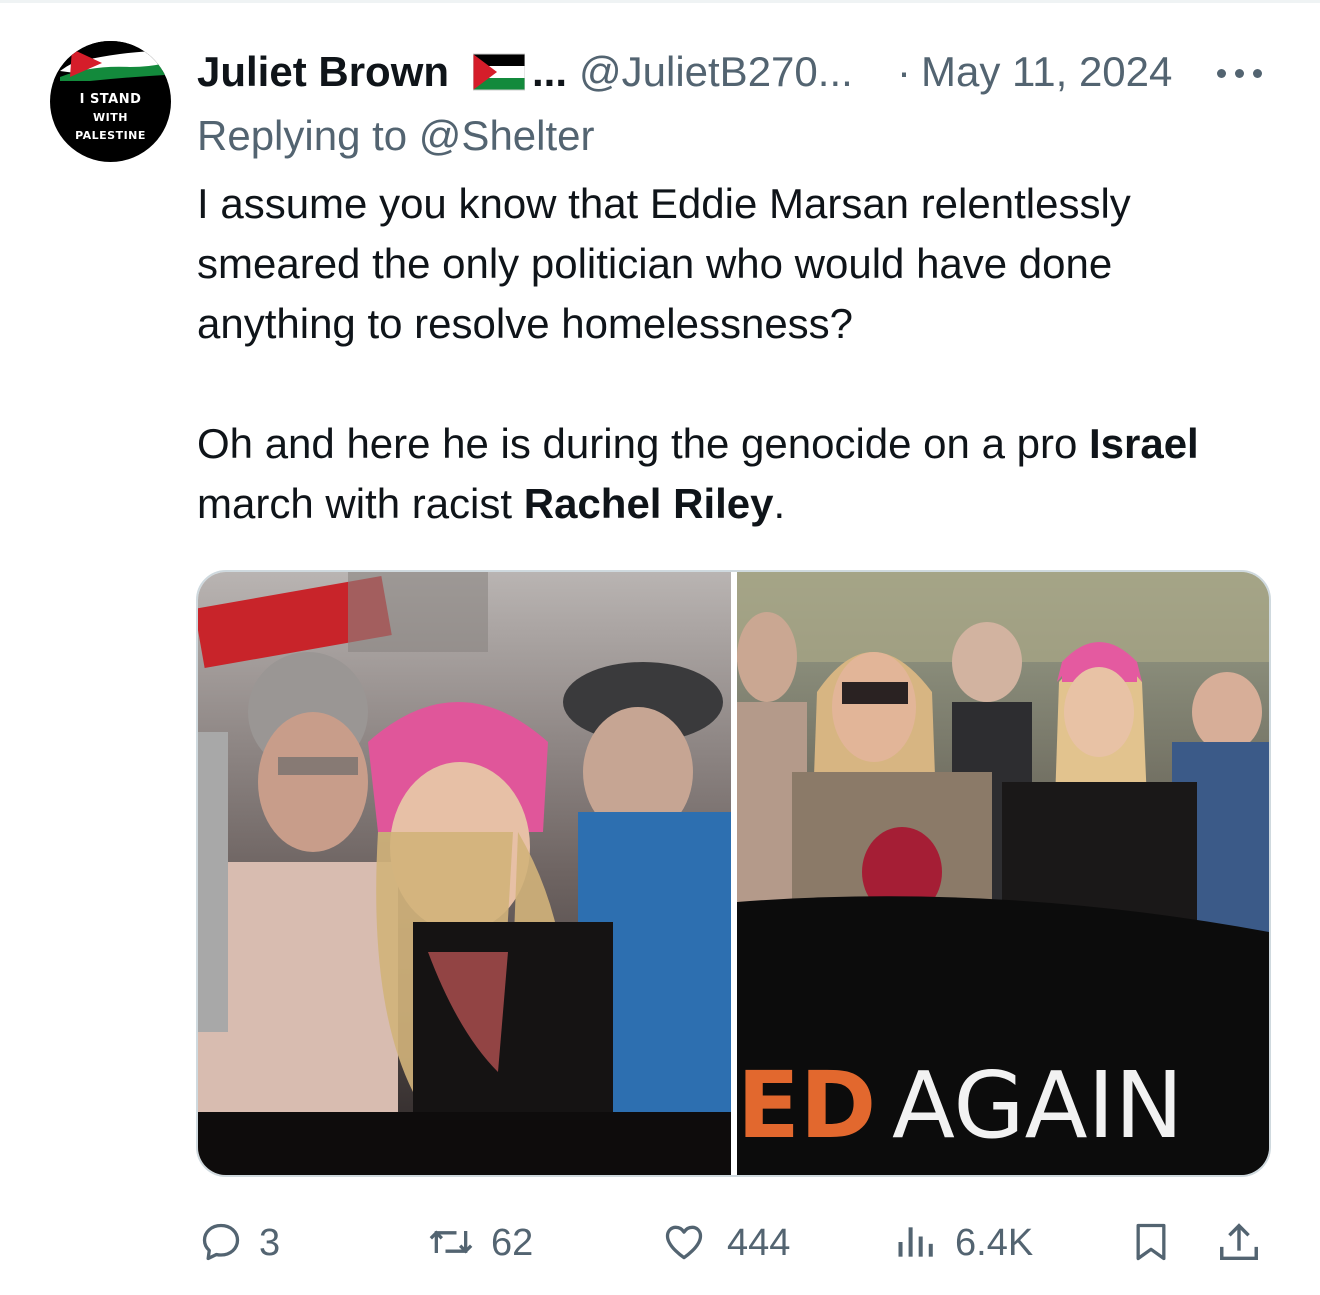 The height and width of the screenshot is (1295, 1320). I want to click on tweet-date: May 11, 2024, so click(1046, 72).